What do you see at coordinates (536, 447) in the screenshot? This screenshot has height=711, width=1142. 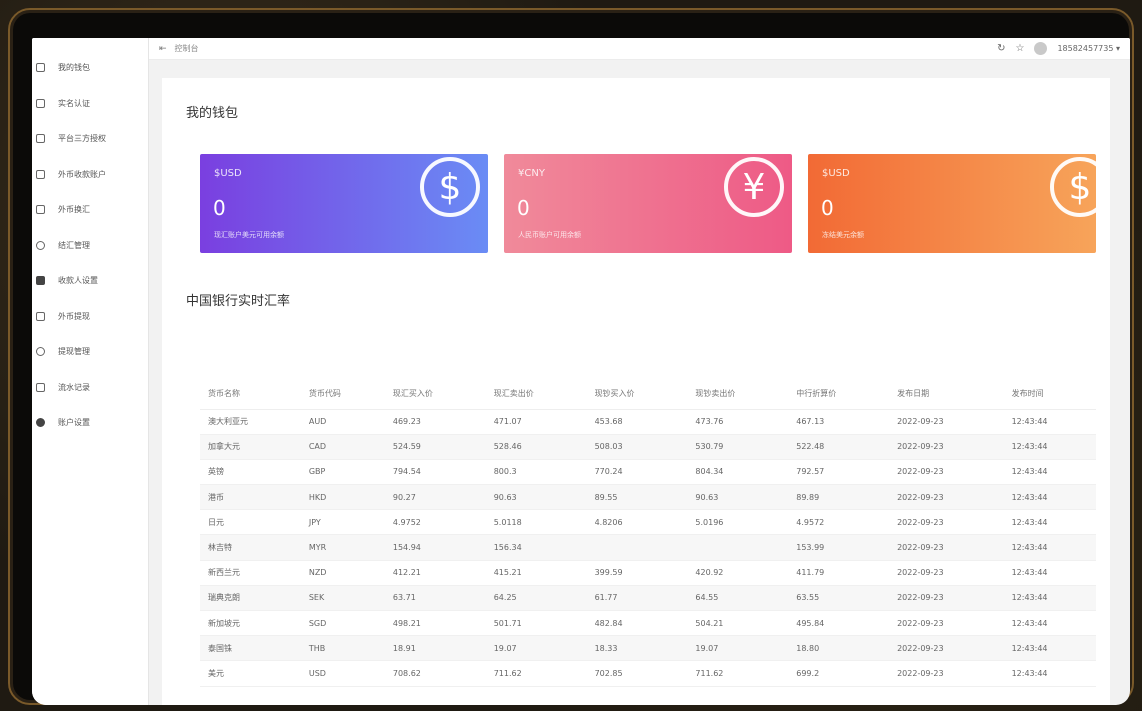 I see `table-cell: 528.46` at bounding box center [536, 447].